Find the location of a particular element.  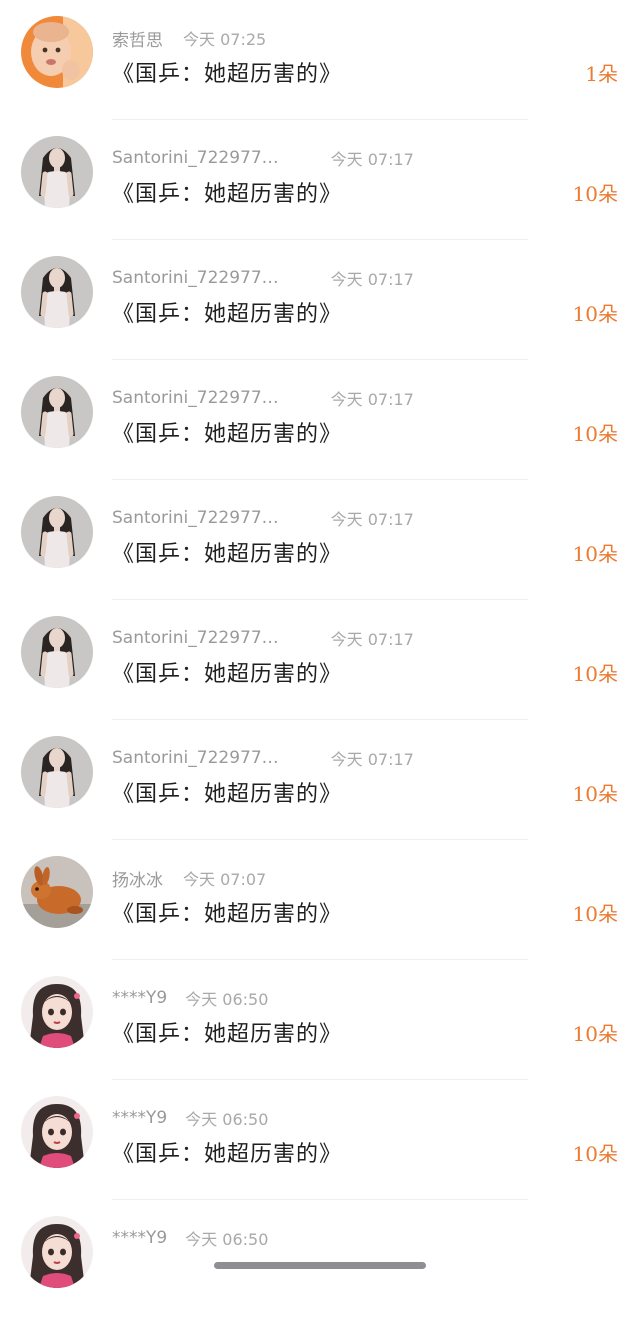

timestamp: 今天 07:07 is located at coordinates (225, 879).